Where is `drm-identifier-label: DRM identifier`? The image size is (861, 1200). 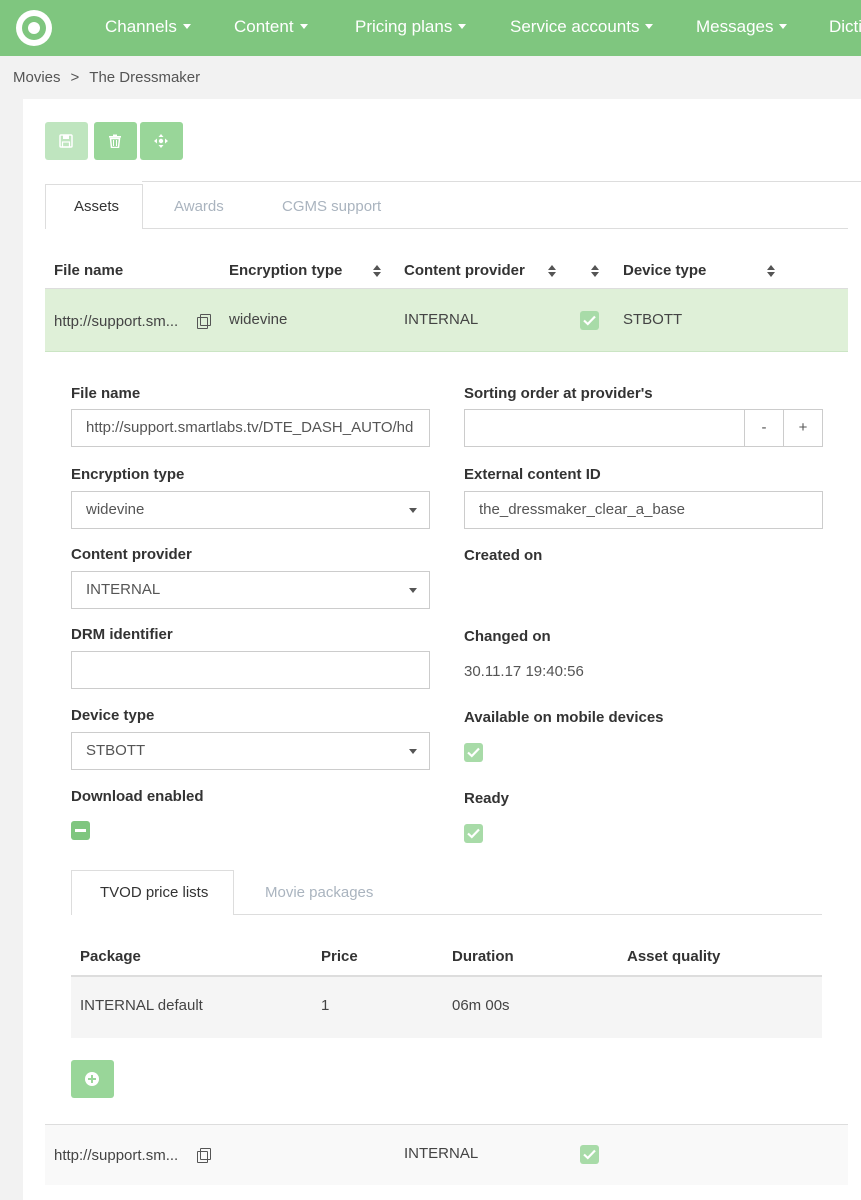
drm-identifier-label: DRM identifier is located at coordinates (122, 634).